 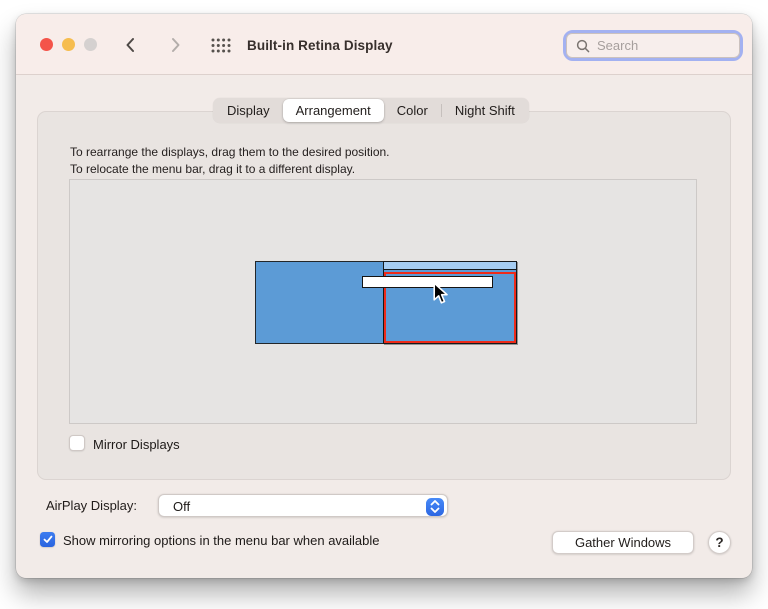 What do you see at coordinates (182, 506) in the screenshot?
I see `airplay-dropdown-value: Off` at bounding box center [182, 506].